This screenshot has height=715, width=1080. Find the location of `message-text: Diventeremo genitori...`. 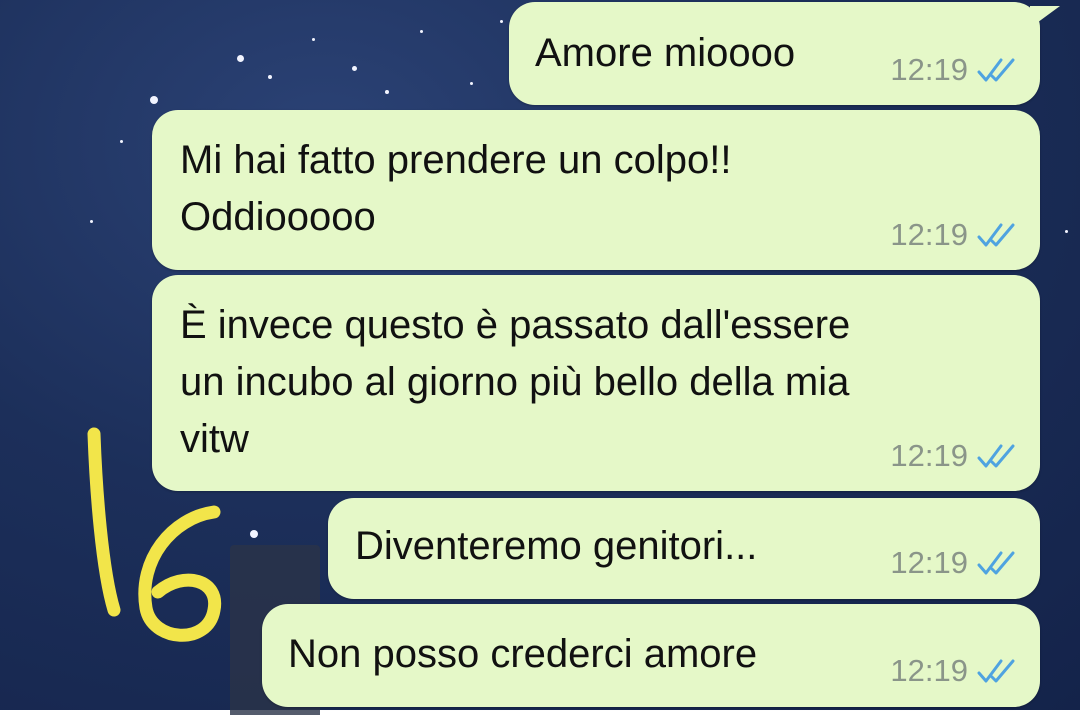

message-text: Diventeremo genitori... is located at coordinates (556, 546).